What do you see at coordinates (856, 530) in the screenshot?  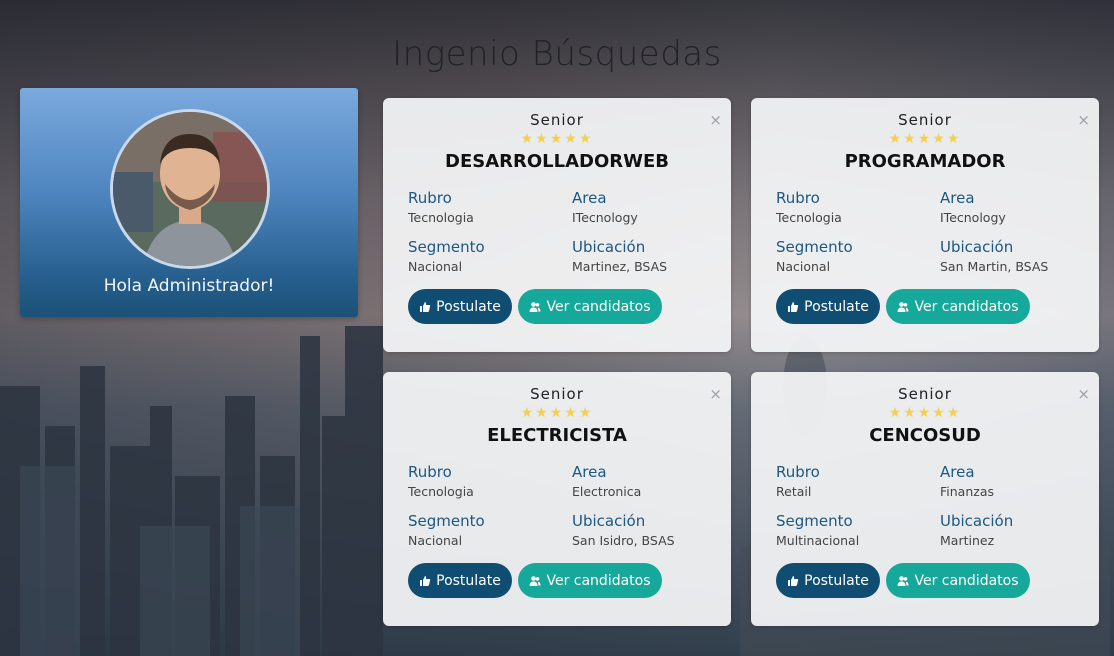 I see `field-segmento: Segmento Multinacional` at bounding box center [856, 530].